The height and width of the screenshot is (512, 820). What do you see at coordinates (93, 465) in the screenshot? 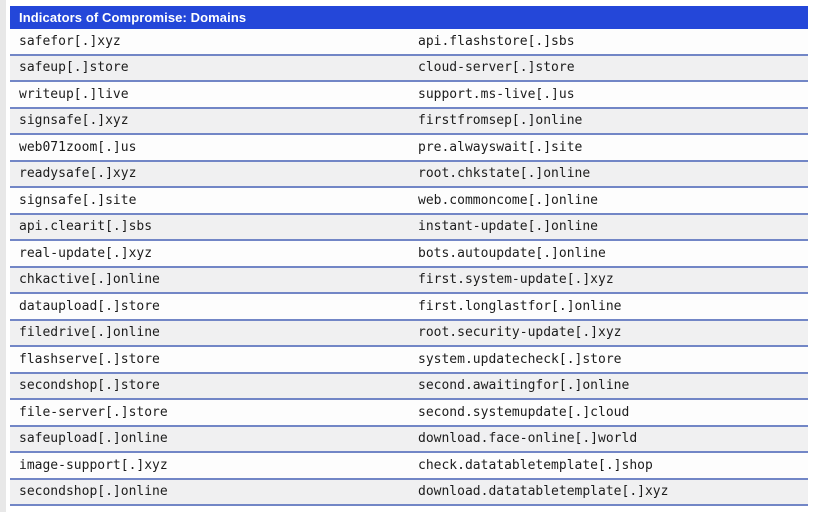
I see `domain-cell: image-support[.]xyz` at bounding box center [93, 465].